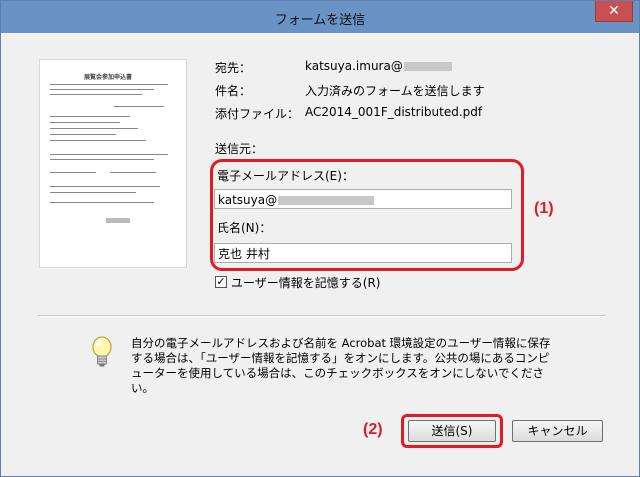 This screenshot has width=640, height=477. I want to click on separator, so click(322, 316).